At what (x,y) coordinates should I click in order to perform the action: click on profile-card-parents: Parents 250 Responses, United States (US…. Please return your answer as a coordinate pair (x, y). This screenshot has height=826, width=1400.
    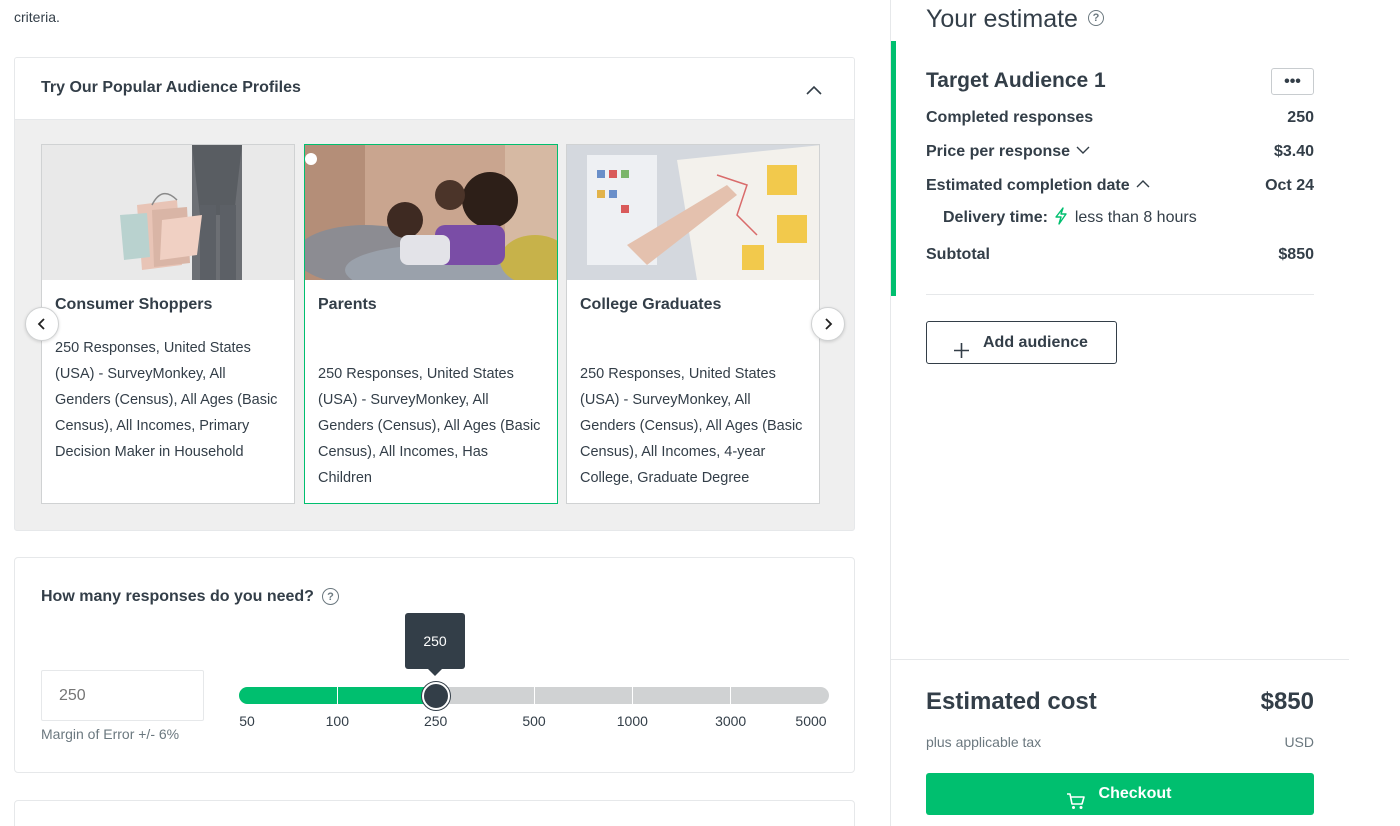
    Looking at the image, I should click on (431, 324).